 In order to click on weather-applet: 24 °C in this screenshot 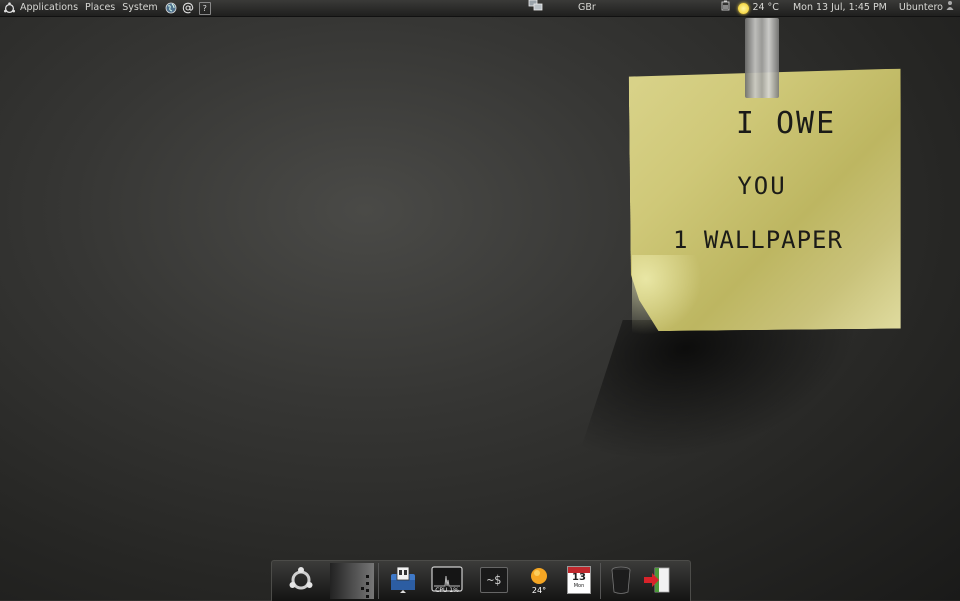, I will do `click(758, 8)`.